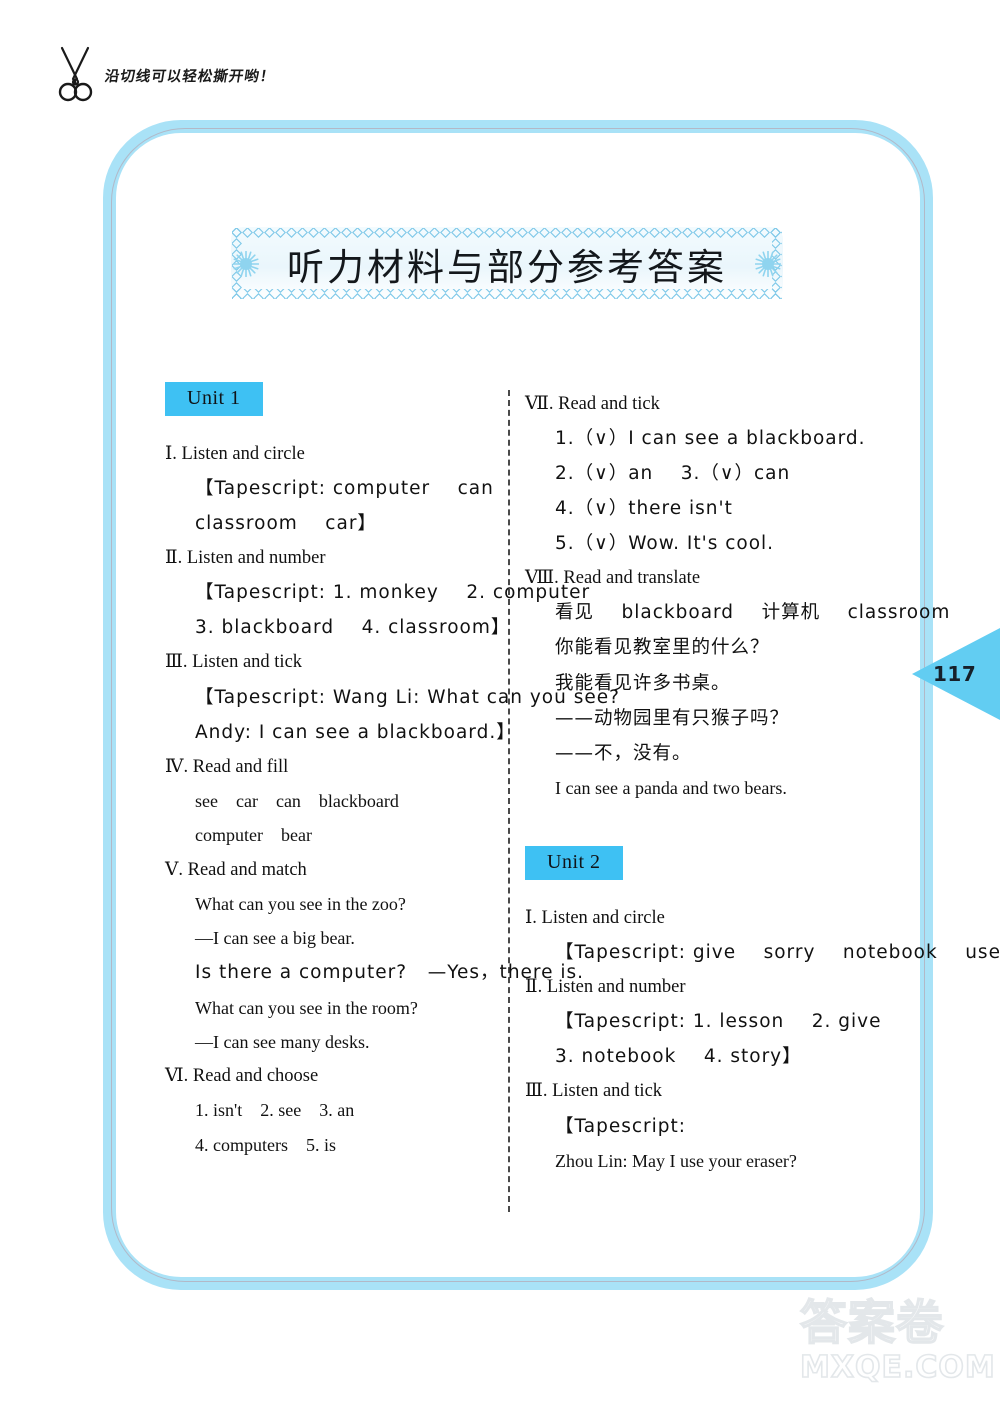 Image resolution: width=1000 pixels, height=1401 pixels. What do you see at coordinates (871, 1323) in the screenshot?
I see `watermark-cjk: 答案卷` at bounding box center [871, 1323].